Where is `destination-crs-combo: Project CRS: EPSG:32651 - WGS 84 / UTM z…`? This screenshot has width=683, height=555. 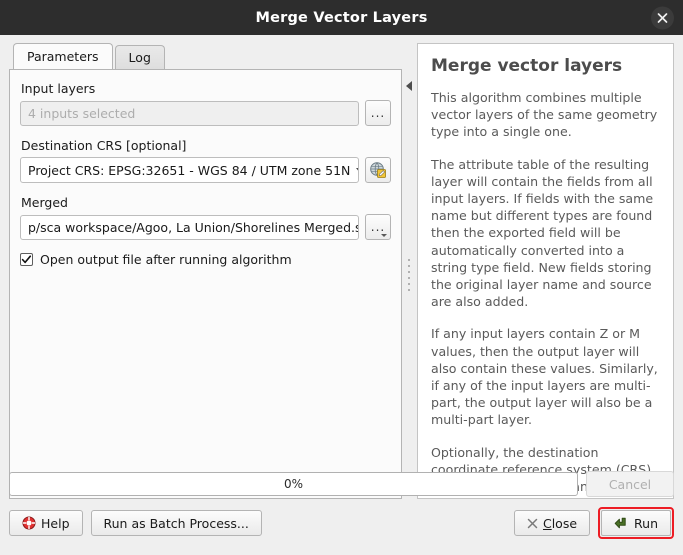
destination-crs-combo: Project CRS: EPSG:32651 - WGS 84 / UTM z… is located at coordinates (189, 170).